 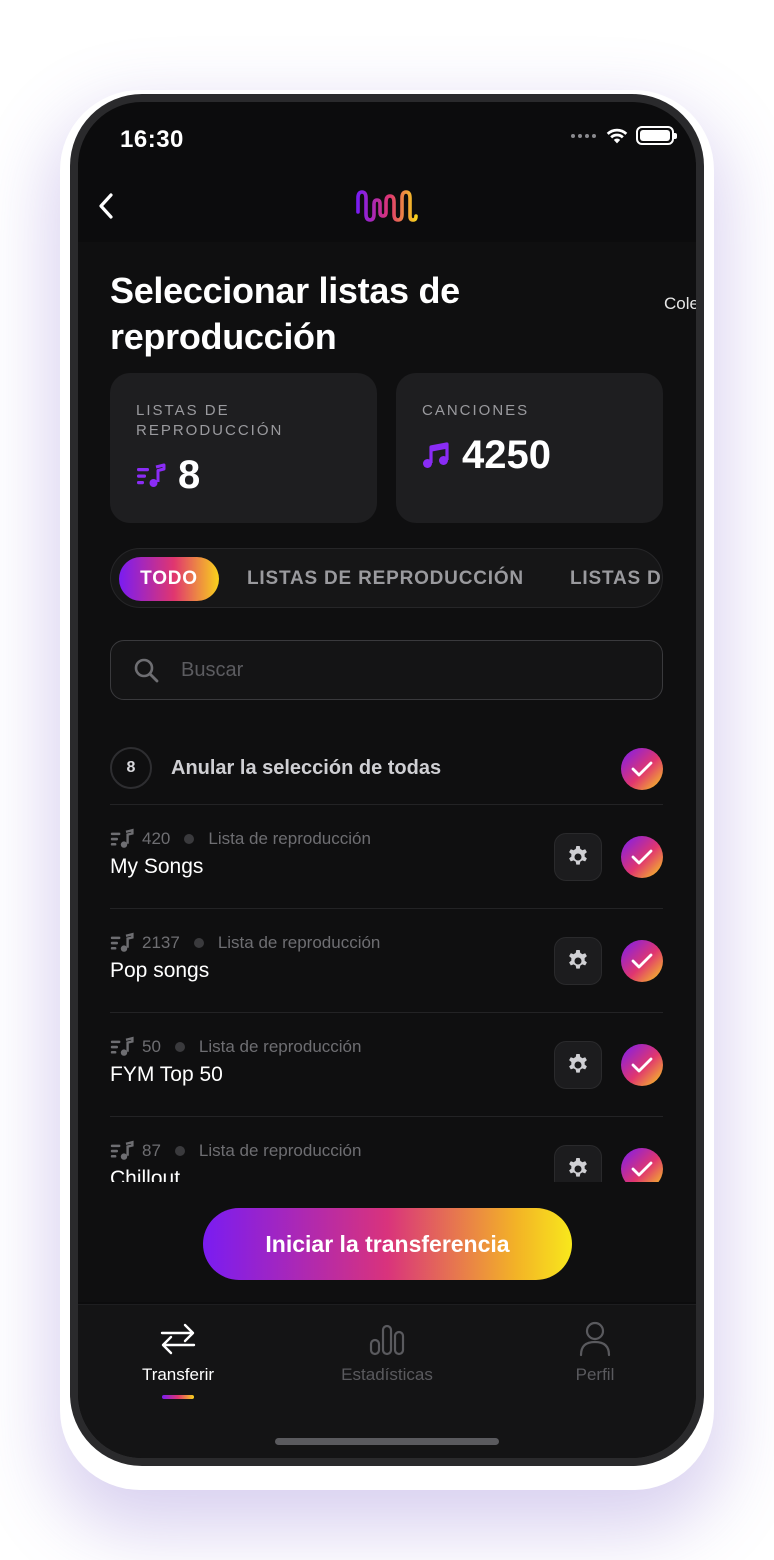 I want to click on wifi-icon, so click(x=617, y=135).